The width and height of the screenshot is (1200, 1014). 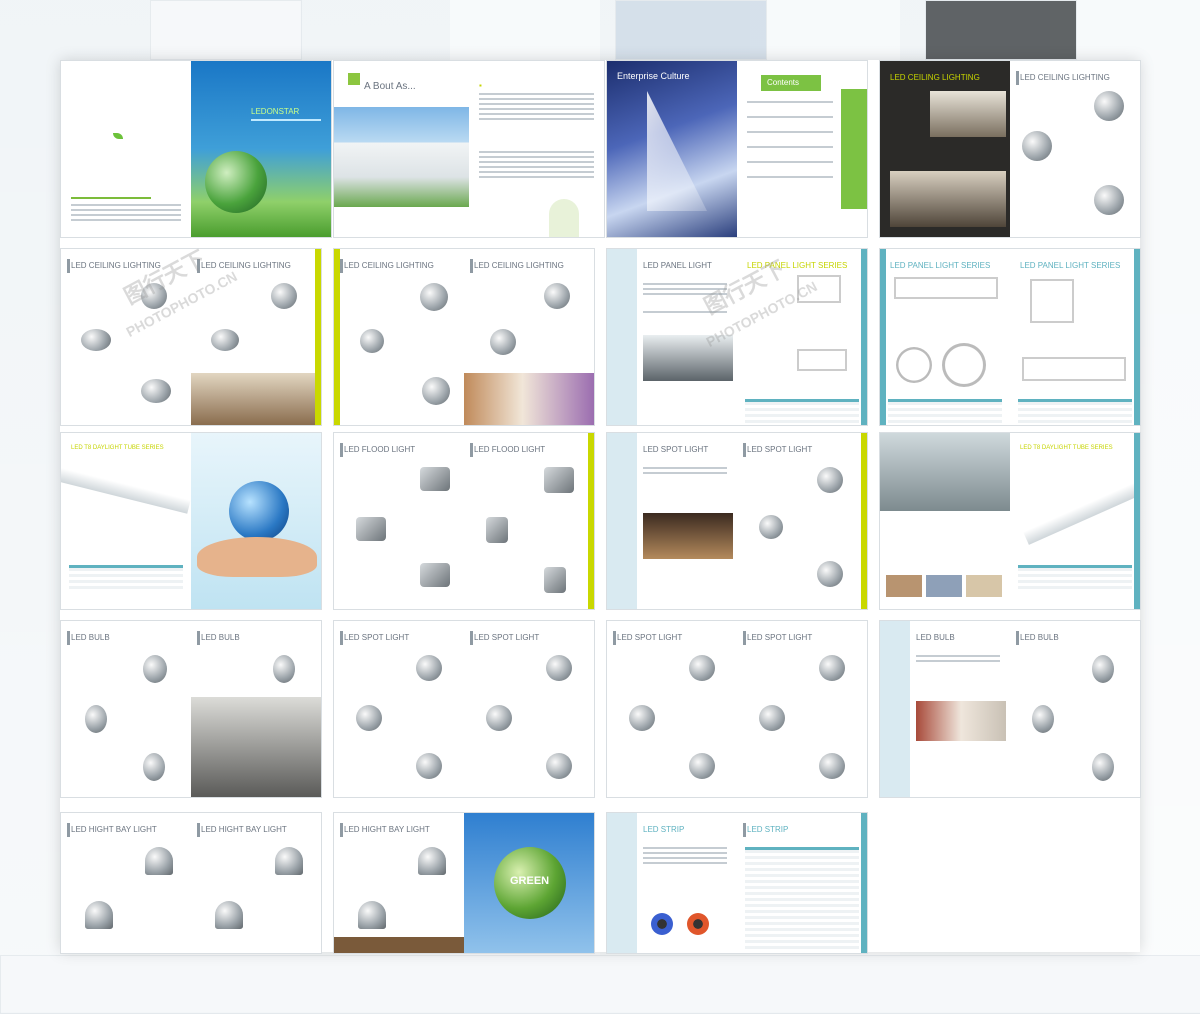 I want to click on spread-spot-b: LED SPOT LIGHT LED SPOT LIGHT, so click(x=464, y=709).